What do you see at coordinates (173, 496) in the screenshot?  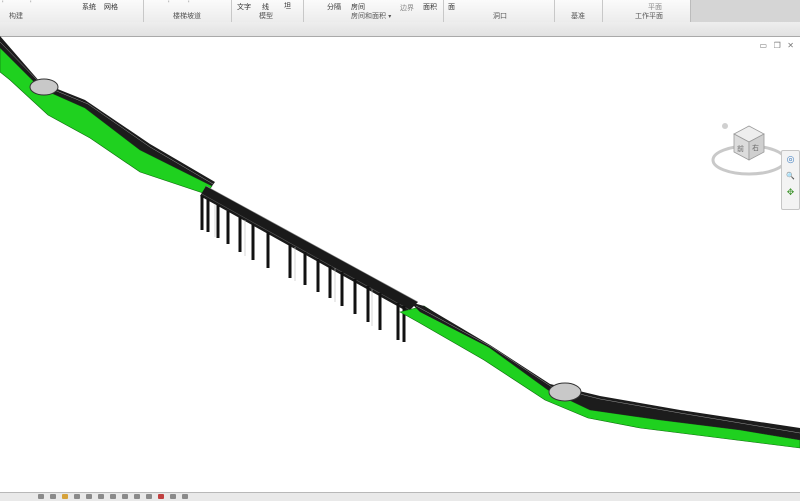 I see `highlight-icon` at bounding box center [173, 496].